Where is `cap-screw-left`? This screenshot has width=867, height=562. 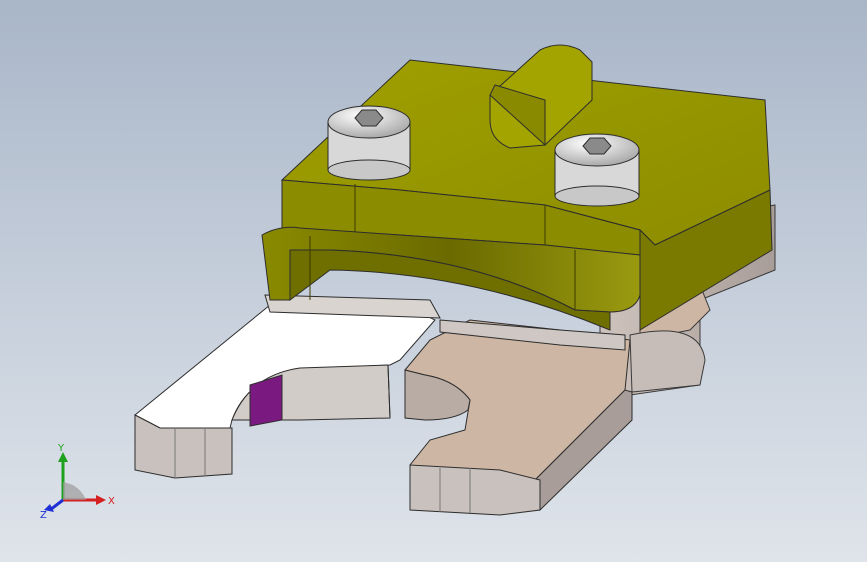 cap-screw-left is located at coordinates (369, 143).